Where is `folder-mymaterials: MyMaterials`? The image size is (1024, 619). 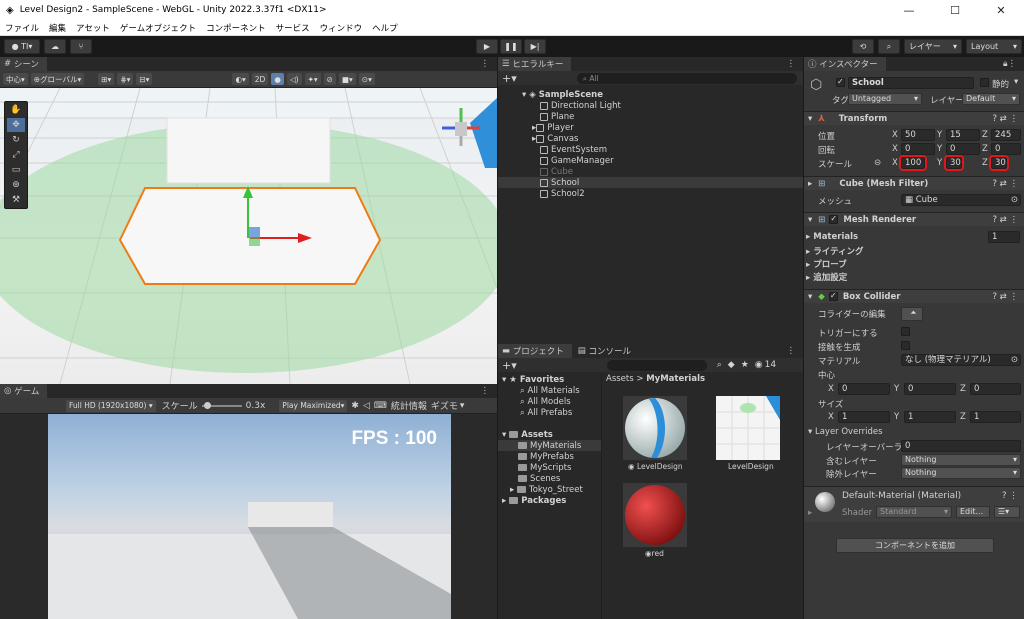
folder-mymaterials: MyMaterials is located at coordinates (549, 445).